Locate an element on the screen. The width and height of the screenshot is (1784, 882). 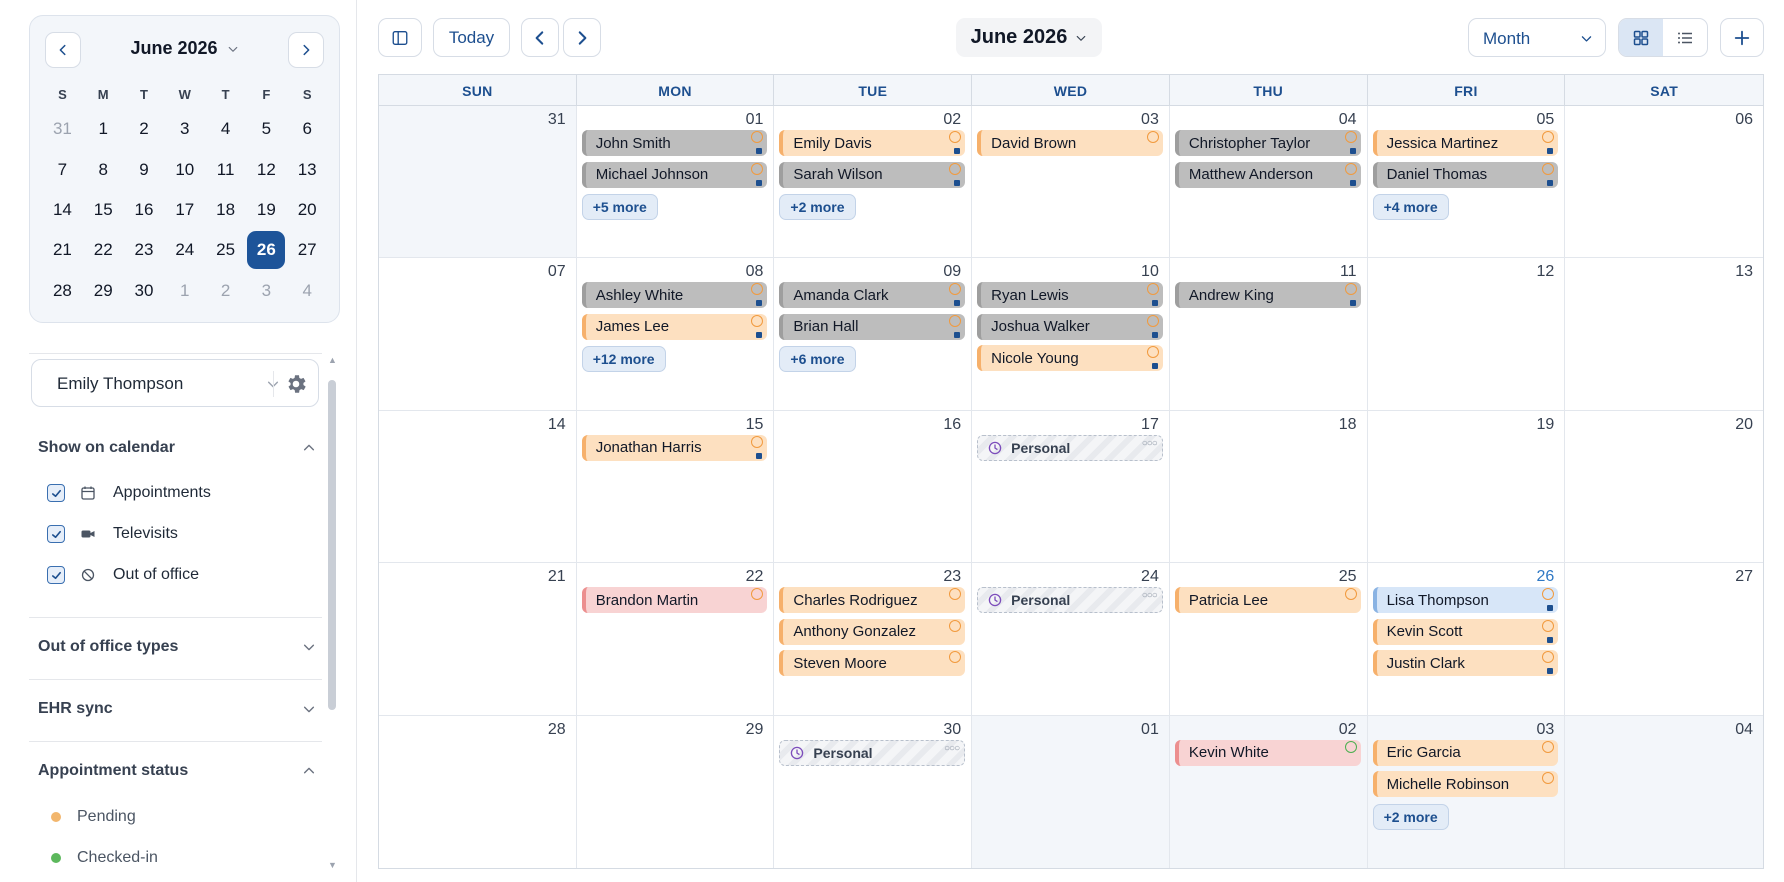
day-cell: 16 is located at coordinates (873, 487).